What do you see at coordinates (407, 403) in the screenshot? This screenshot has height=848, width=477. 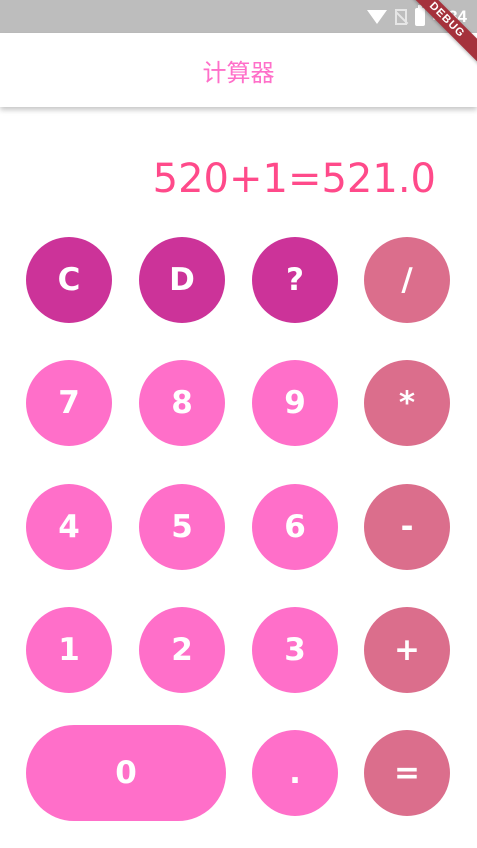 I see `multiply-button: *` at bounding box center [407, 403].